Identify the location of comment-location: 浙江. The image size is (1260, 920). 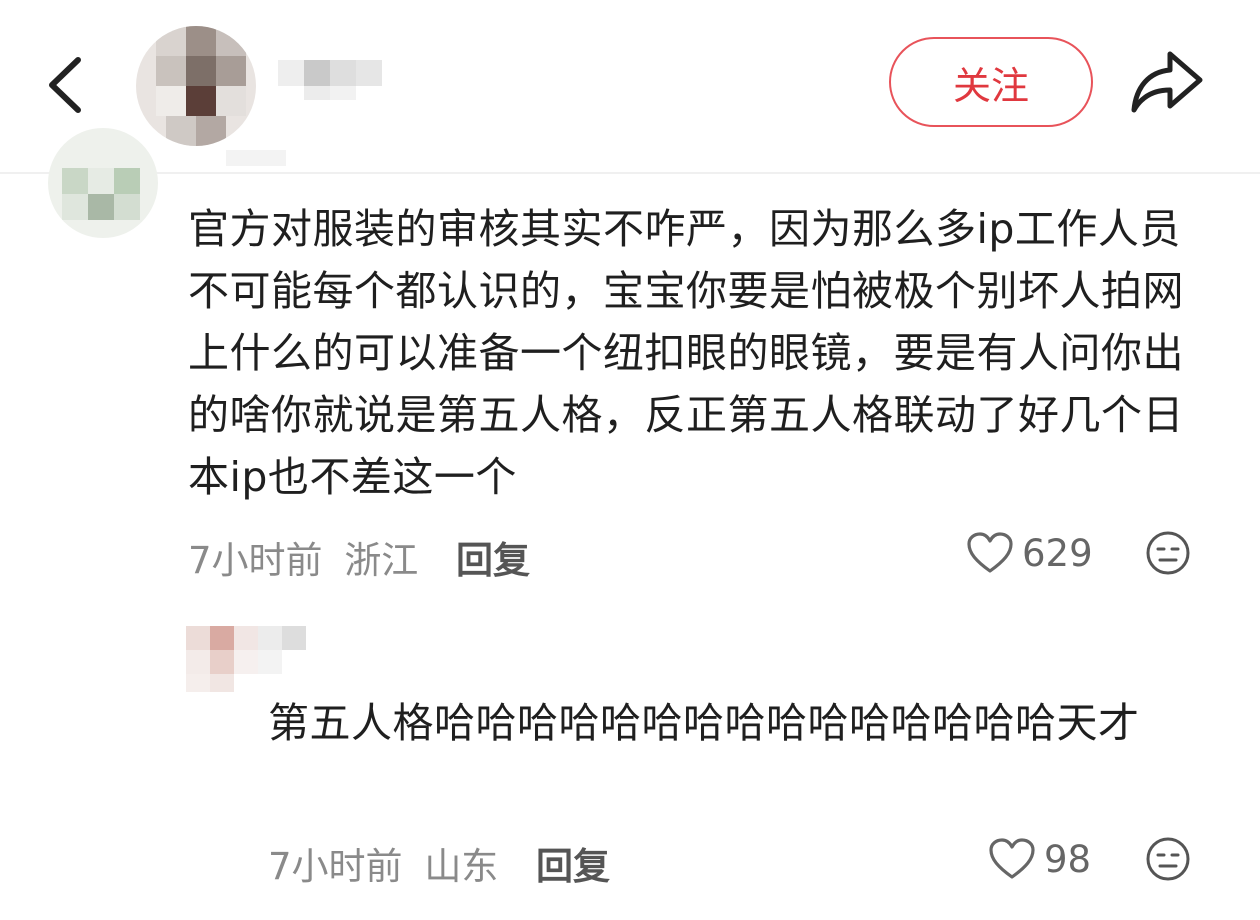
(381, 560).